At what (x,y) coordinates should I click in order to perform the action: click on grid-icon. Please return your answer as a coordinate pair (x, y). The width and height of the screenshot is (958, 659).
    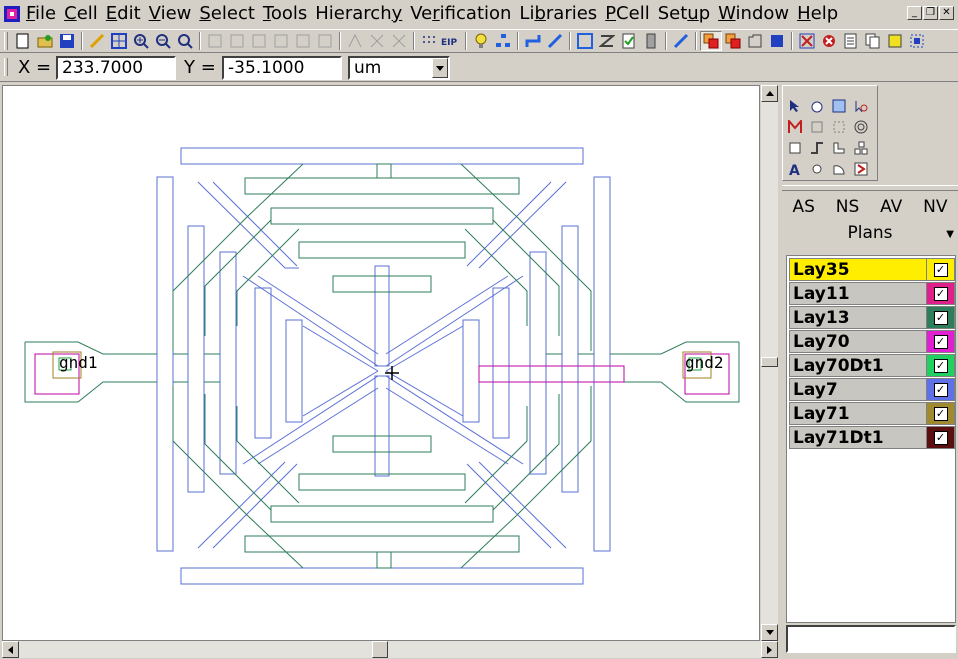
    Looking at the image, I should click on (429, 41).